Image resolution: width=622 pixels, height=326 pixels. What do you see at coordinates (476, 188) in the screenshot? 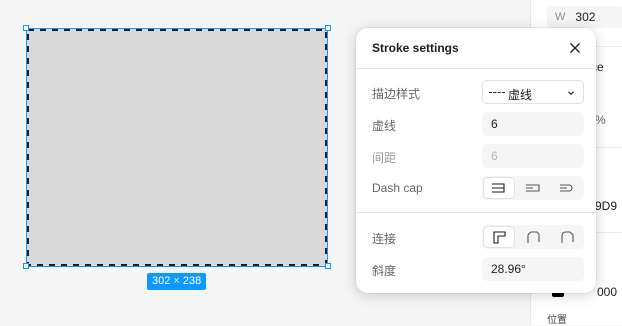
I see `dash-cap-row: Dash cap` at bounding box center [476, 188].